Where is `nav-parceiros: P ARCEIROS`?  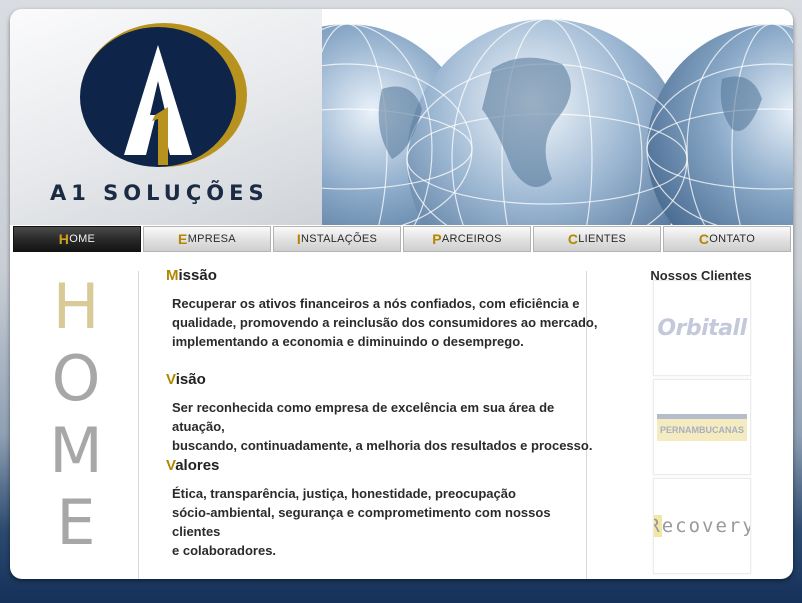 nav-parceiros: P ARCEIROS is located at coordinates (467, 239).